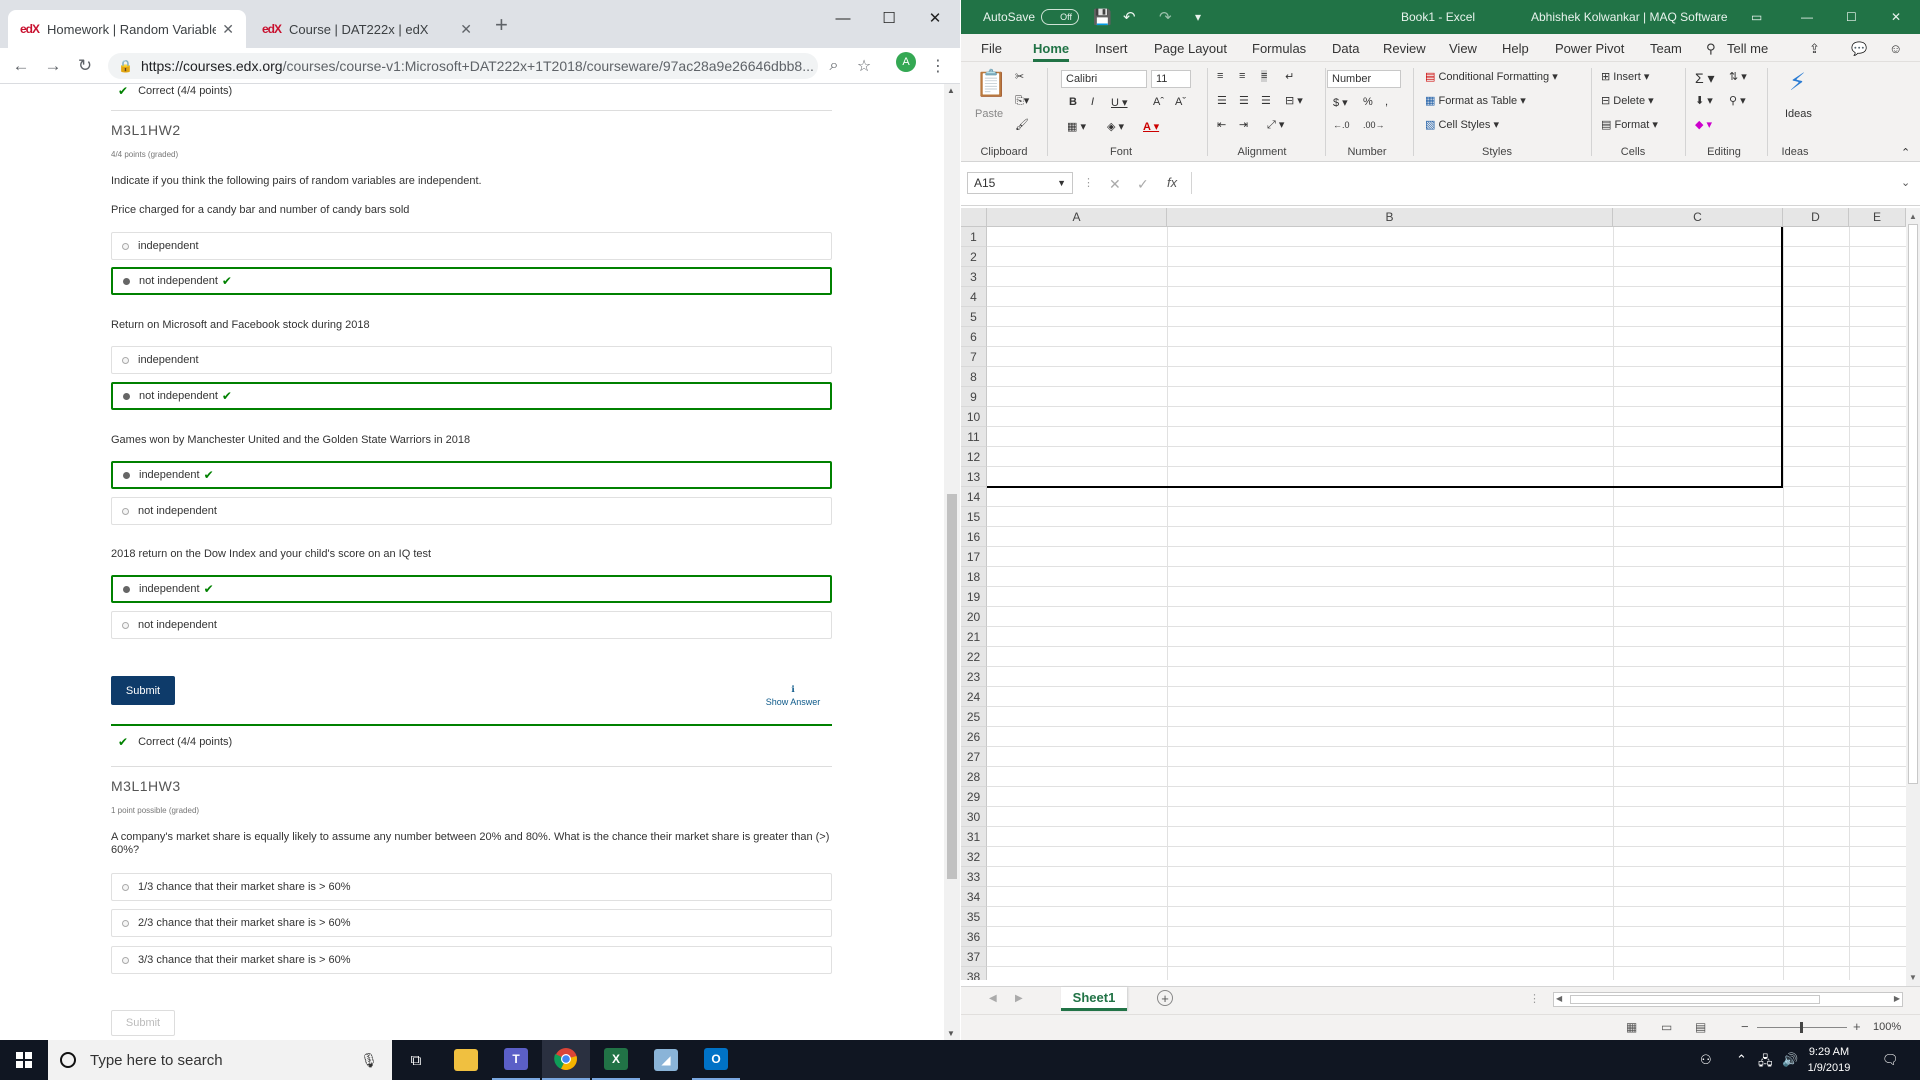 The image size is (1920, 1080). Describe the element at coordinates (1711, 49) in the screenshot. I see `search-icon: ⚲` at that location.